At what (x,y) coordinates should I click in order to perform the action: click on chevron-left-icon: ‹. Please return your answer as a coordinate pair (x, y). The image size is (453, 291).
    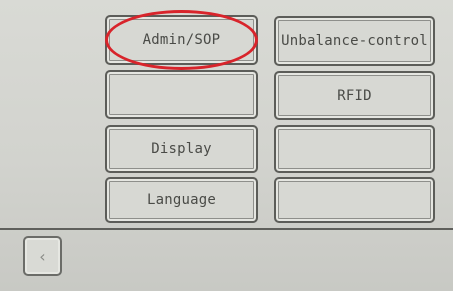
    Looking at the image, I should click on (42, 256).